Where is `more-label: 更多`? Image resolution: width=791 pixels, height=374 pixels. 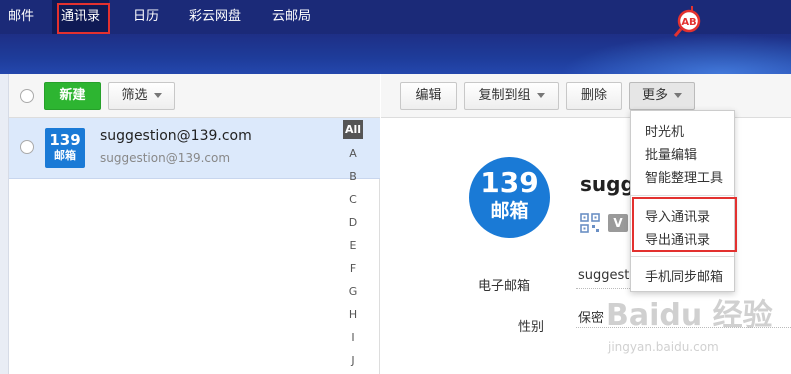
more-label: 更多 is located at coordinates (654, 95).